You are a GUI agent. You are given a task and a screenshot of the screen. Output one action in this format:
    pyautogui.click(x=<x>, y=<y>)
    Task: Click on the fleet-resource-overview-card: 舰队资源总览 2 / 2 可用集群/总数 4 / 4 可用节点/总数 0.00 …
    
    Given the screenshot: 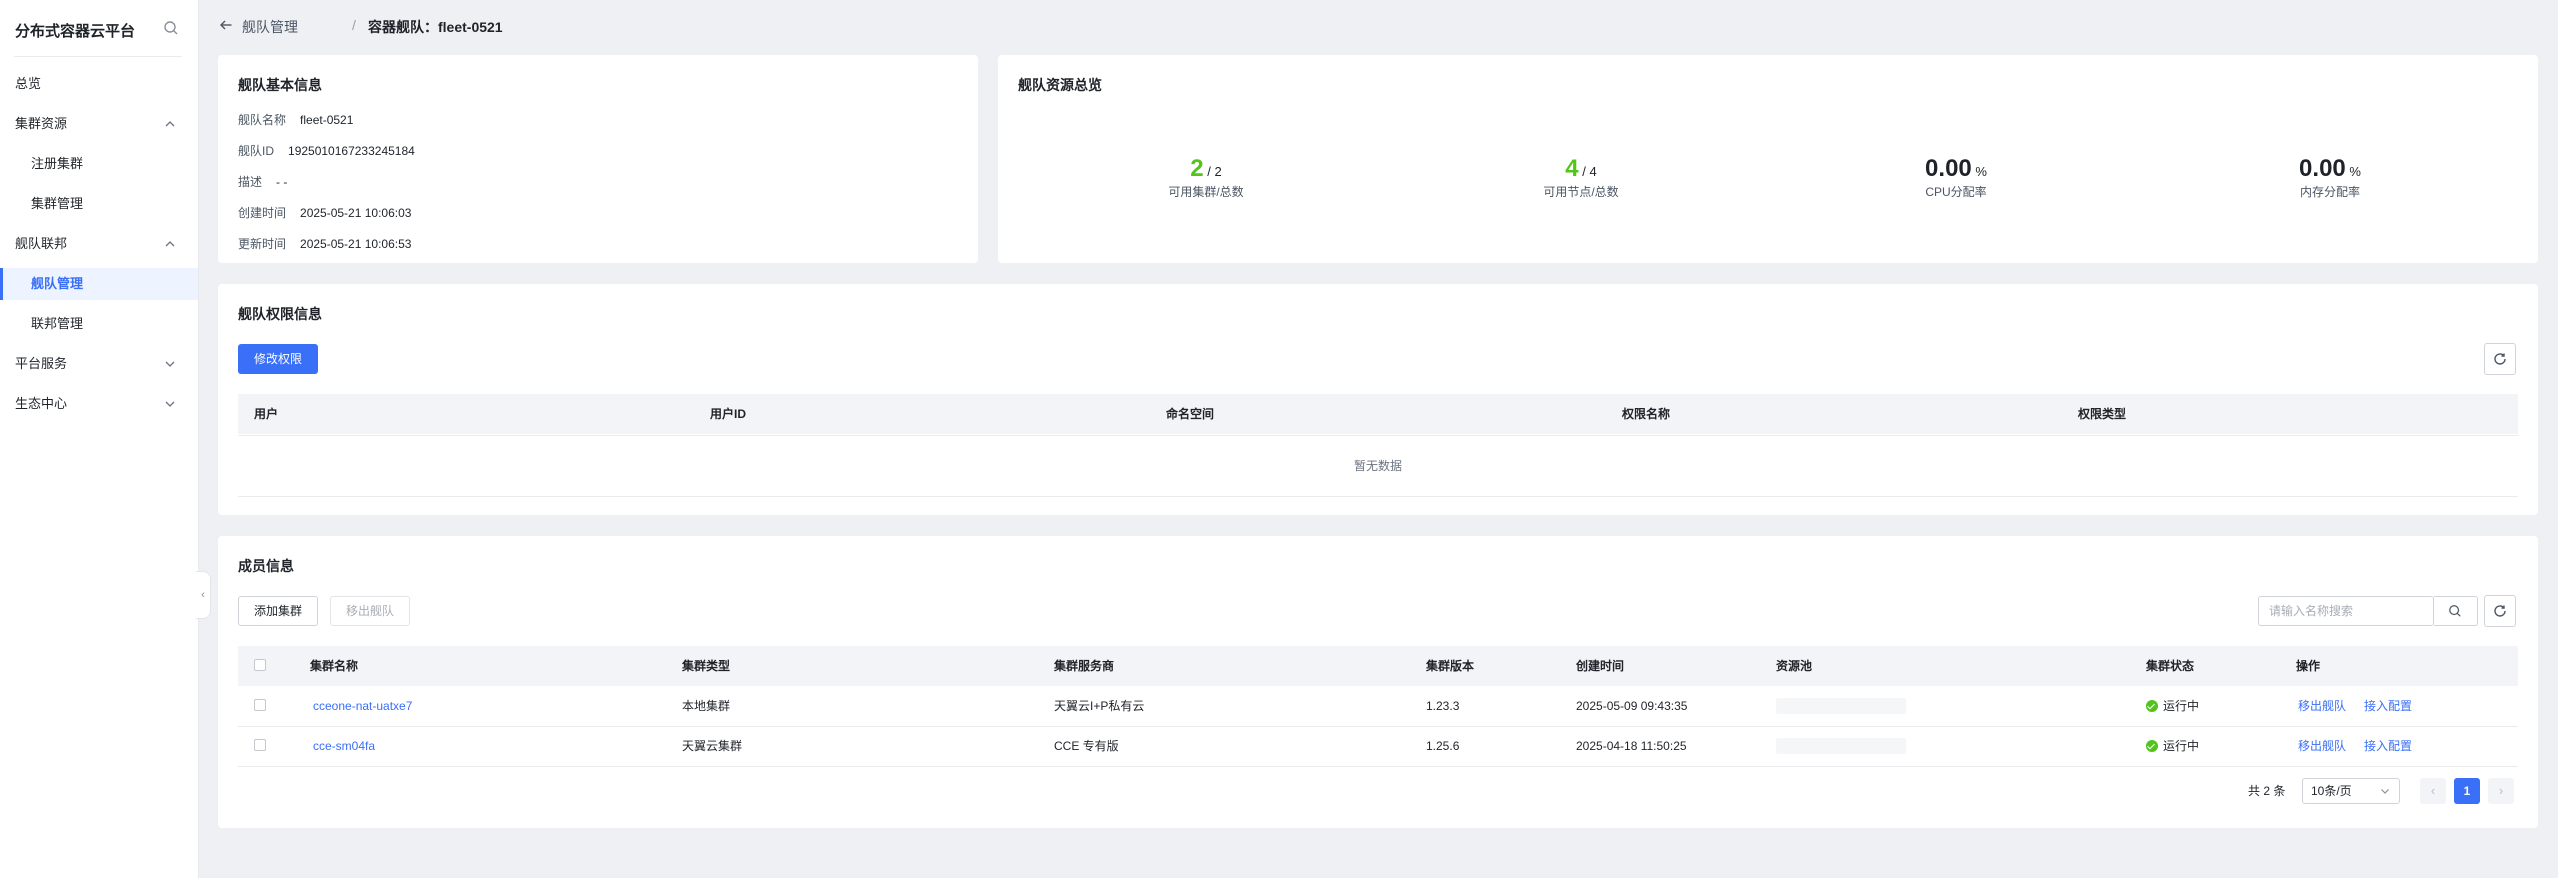 What is the action you would take?
    pyautogui.click(x=1768, y=159)
    